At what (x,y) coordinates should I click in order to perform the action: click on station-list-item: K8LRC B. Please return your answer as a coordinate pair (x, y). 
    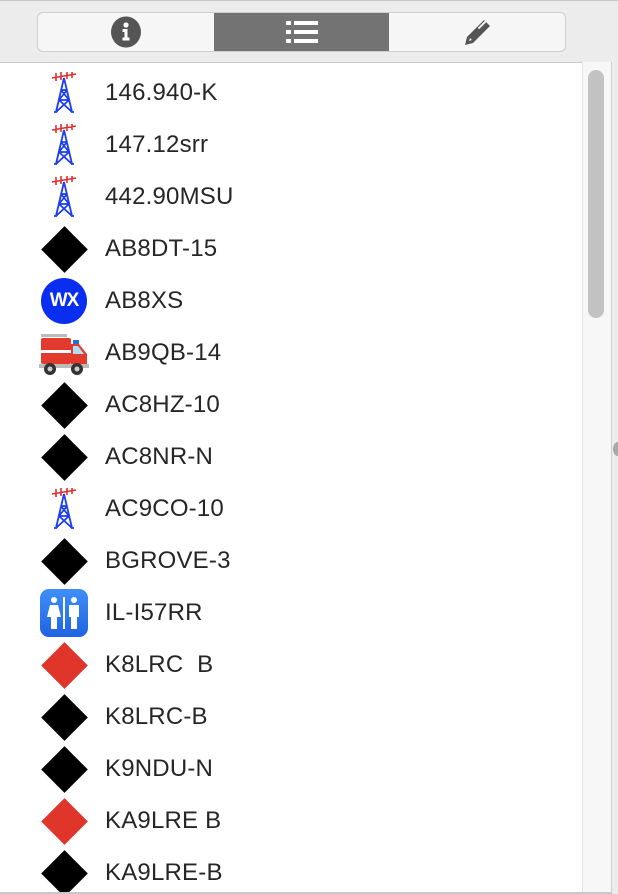
    Looking at the image, I should click on (291, 665).